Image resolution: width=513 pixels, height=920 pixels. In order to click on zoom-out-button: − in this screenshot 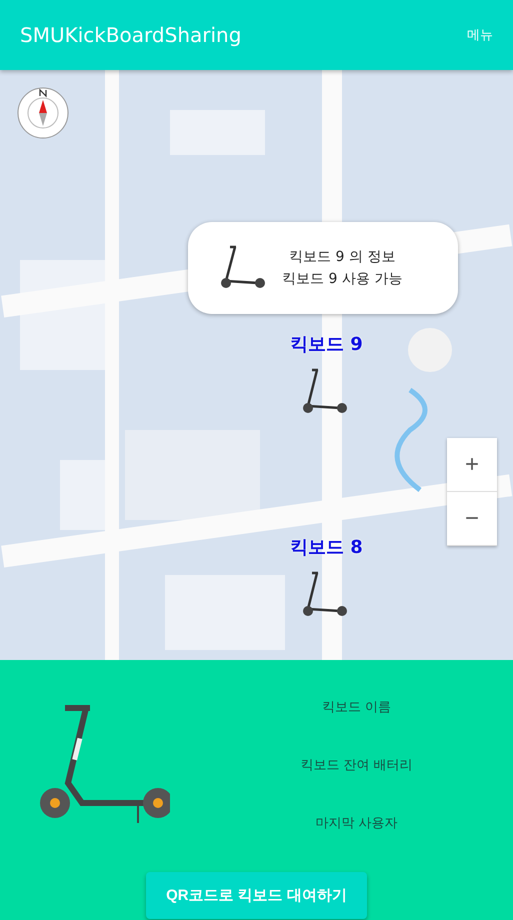, I will do `click(472, 519)`.